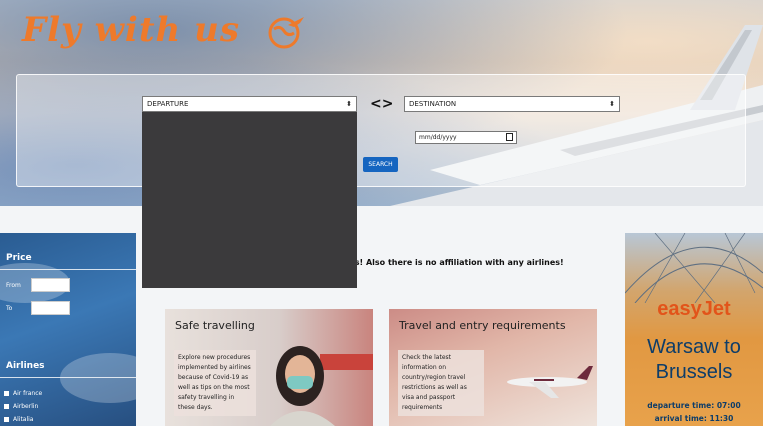 This screenshot has width=763, height=426. What do you see at coordinates (26, 406) in the screenshot?
I see `airline-label: Airberlin` at bounding box center [26, 406].